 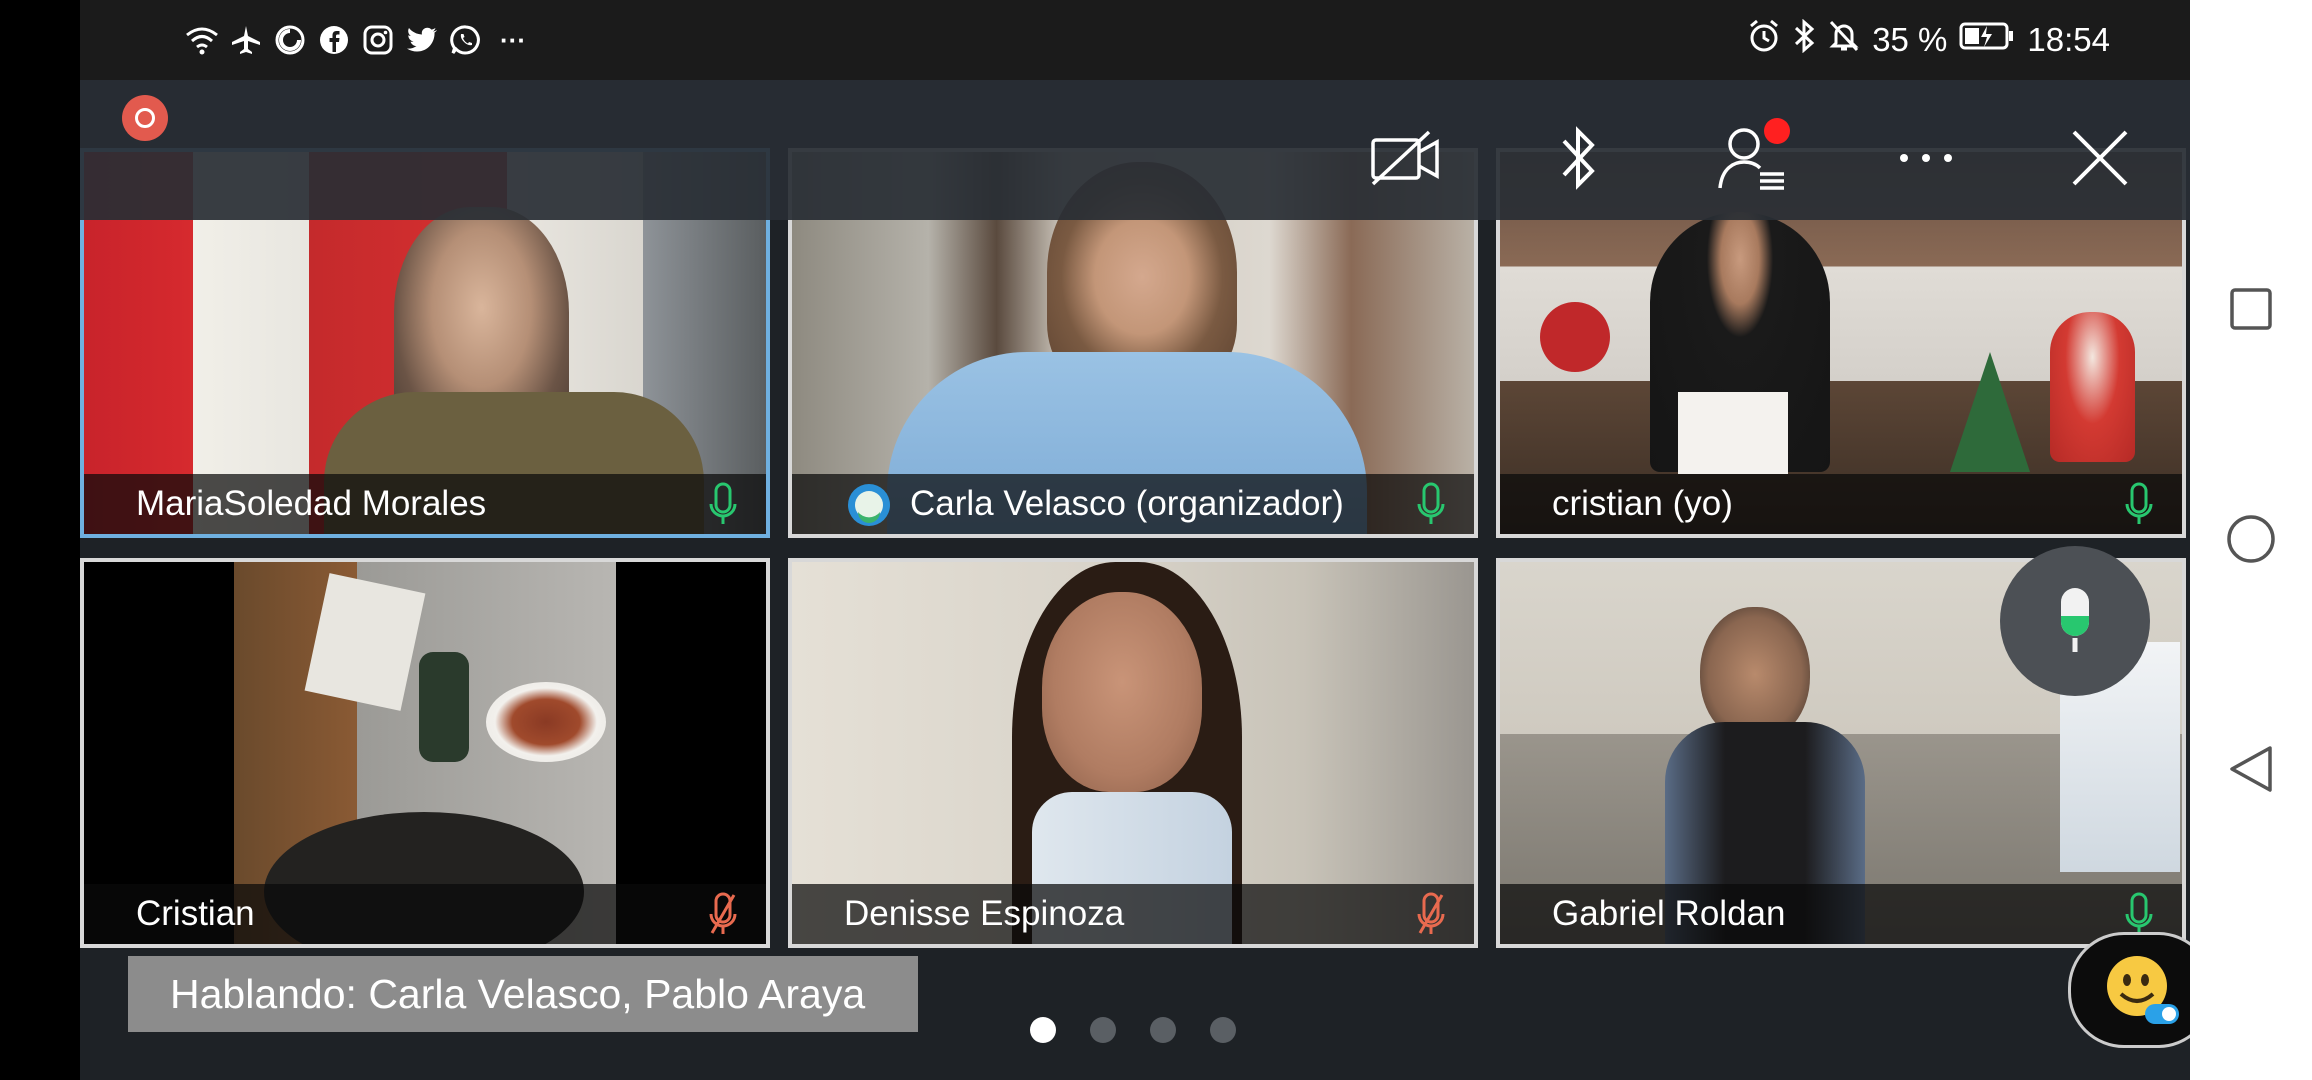 I want to click on microphone-icon, so click(x=2075, y=620).